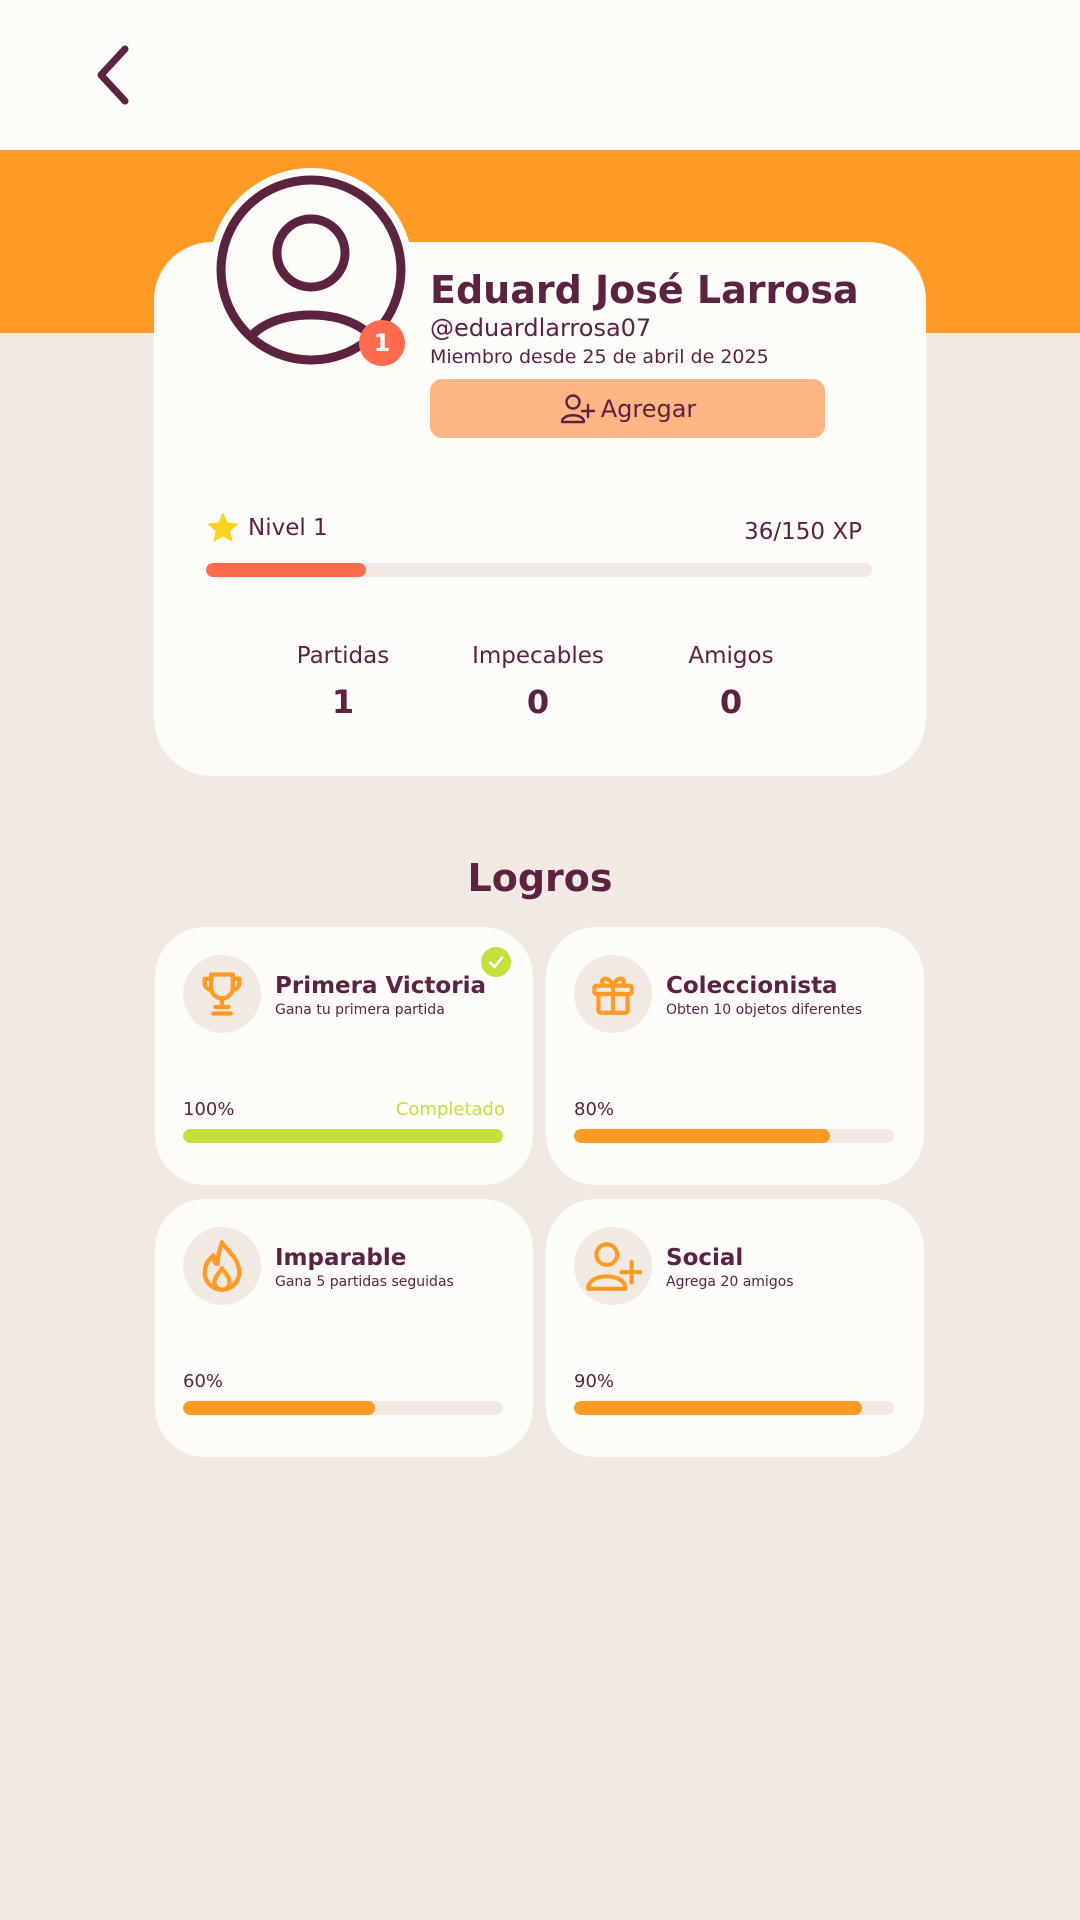 This screenshot has width=1080, height=1920. I want to click on profile-name: Eduard José Larrosa, so click(644, 290).